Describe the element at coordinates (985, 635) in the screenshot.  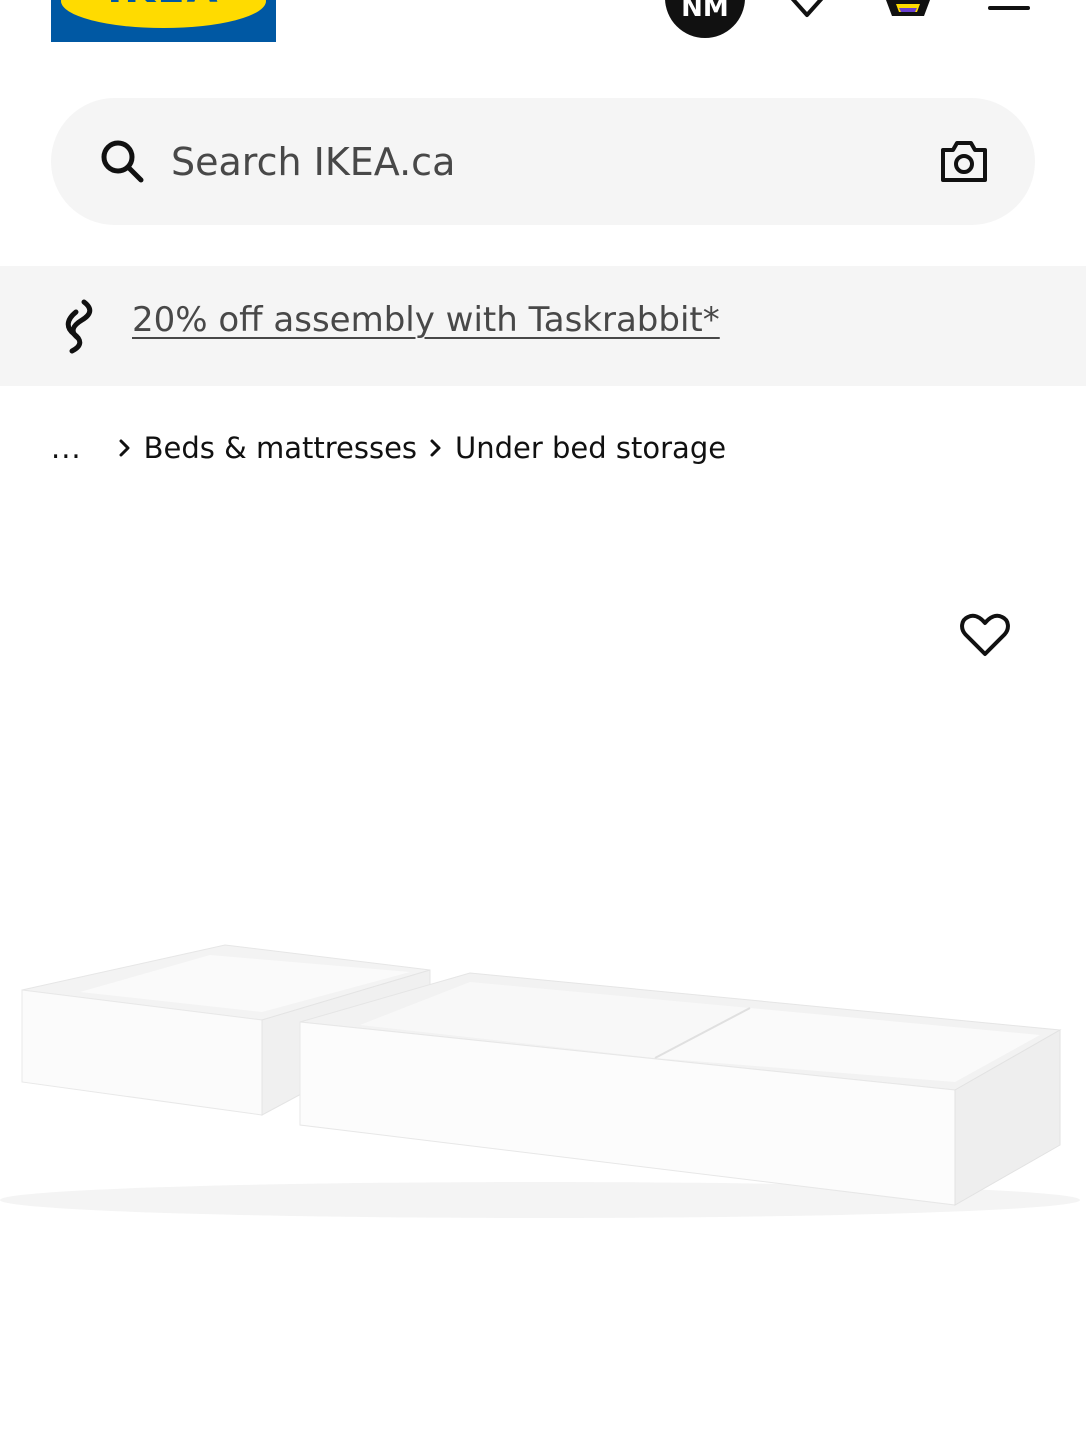
I see `heart-outline-icon` at that location.